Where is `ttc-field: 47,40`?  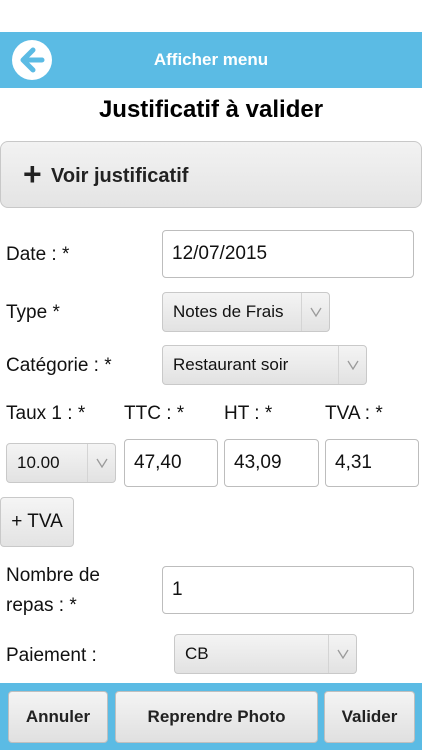
ttc-field: 47,40 is located at coordinates (171, 463).